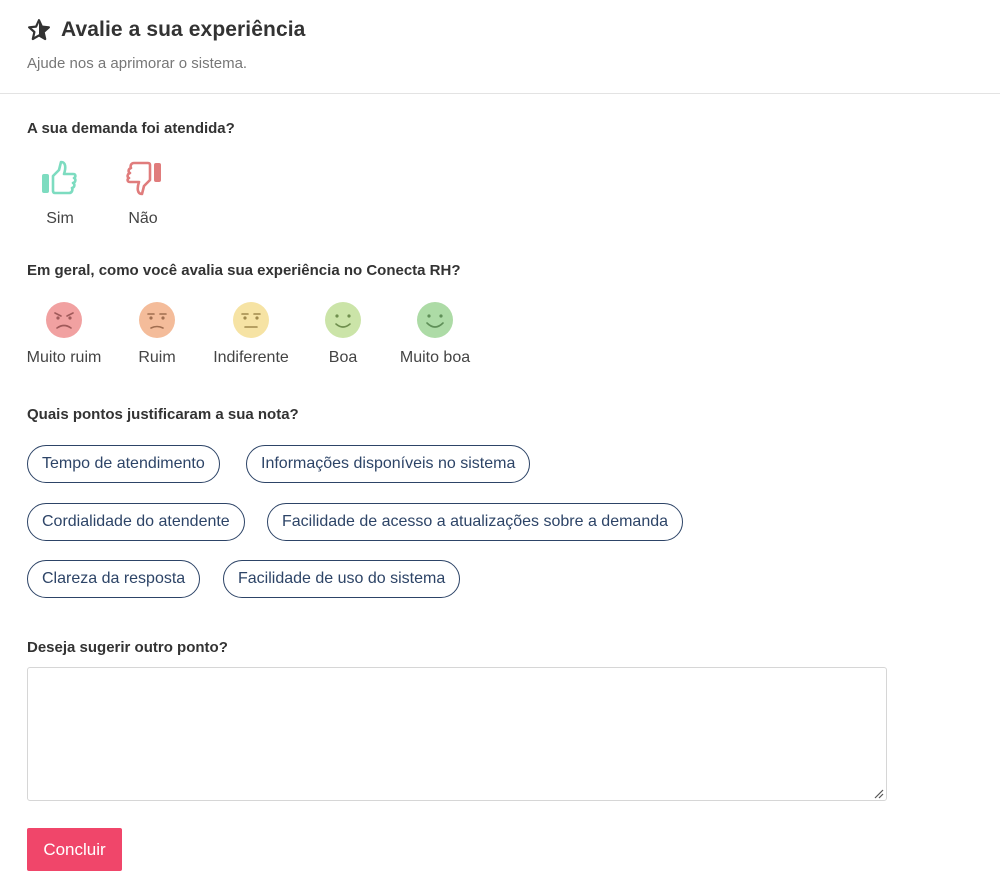 The image size is (1000, 883). Describe the element at coordinates (251, 320) in the screenshot. I see `neutral-face-icon` at that location.